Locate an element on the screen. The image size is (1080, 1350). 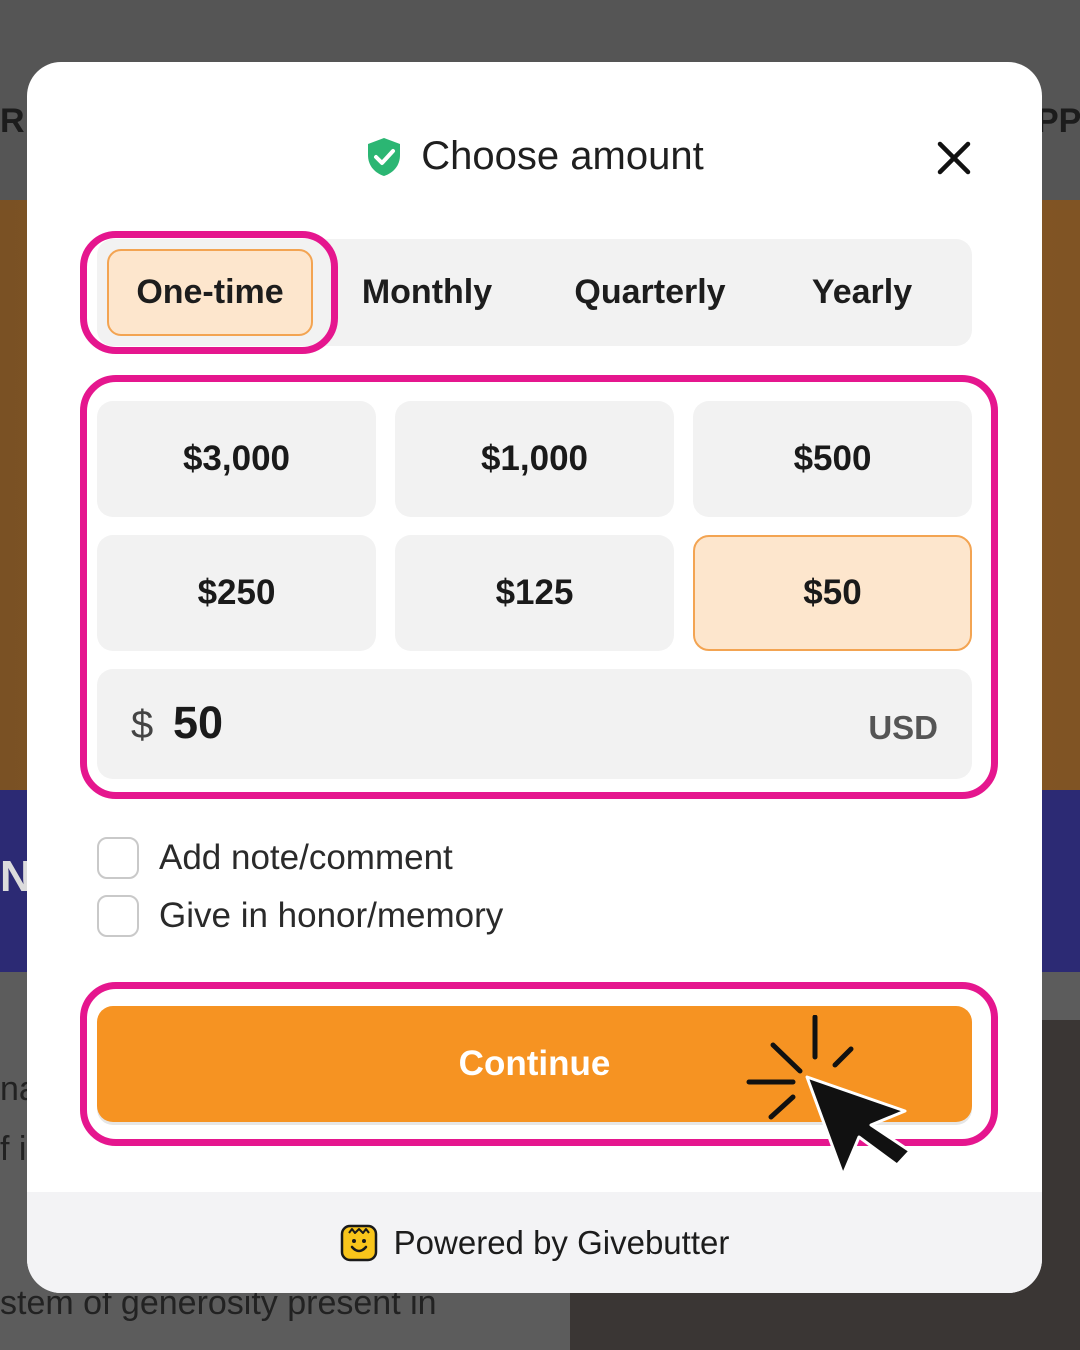
modal-header: Choose amount is located at coordinates (534, 157).